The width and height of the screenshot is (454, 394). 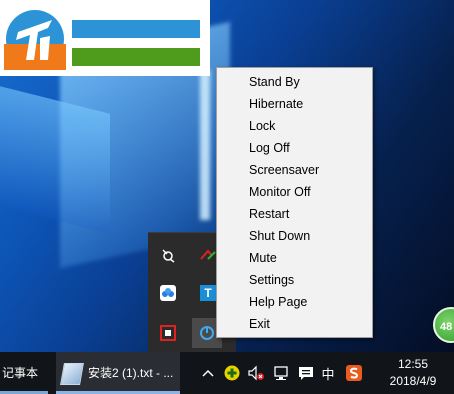 What do you see at coordinates (294, 302) in the screenshot?
I see `menu-item-help-page: Help Page` at bounding box center [294, 302].